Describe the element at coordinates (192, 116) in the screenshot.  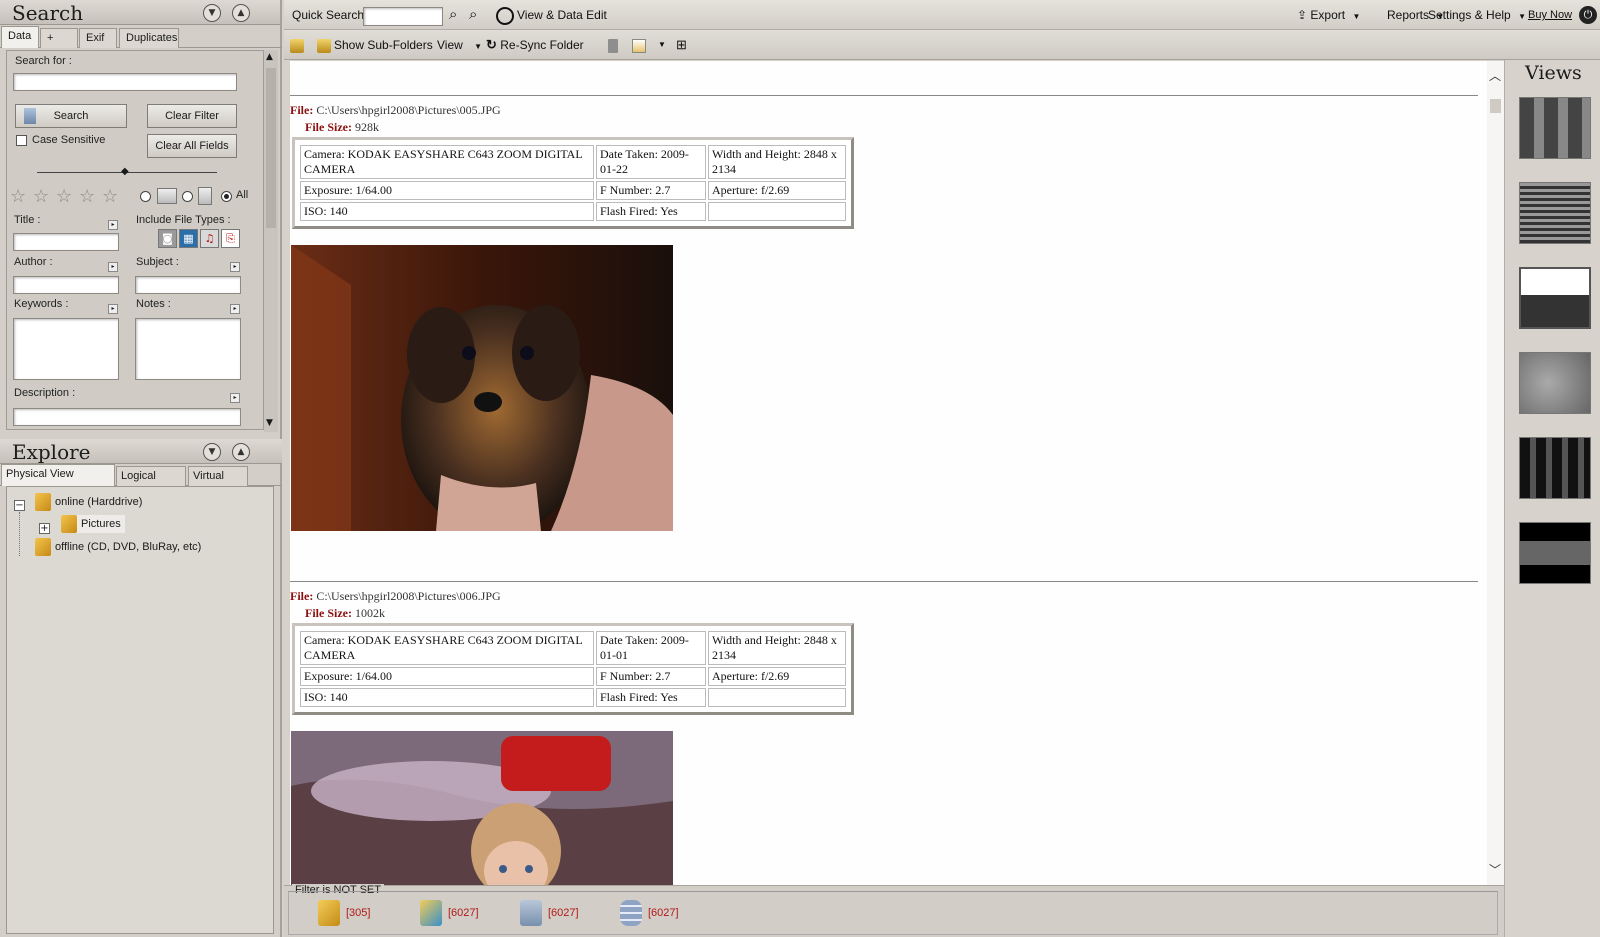
I see `clear-filter-button: Clear Filter` at that location.